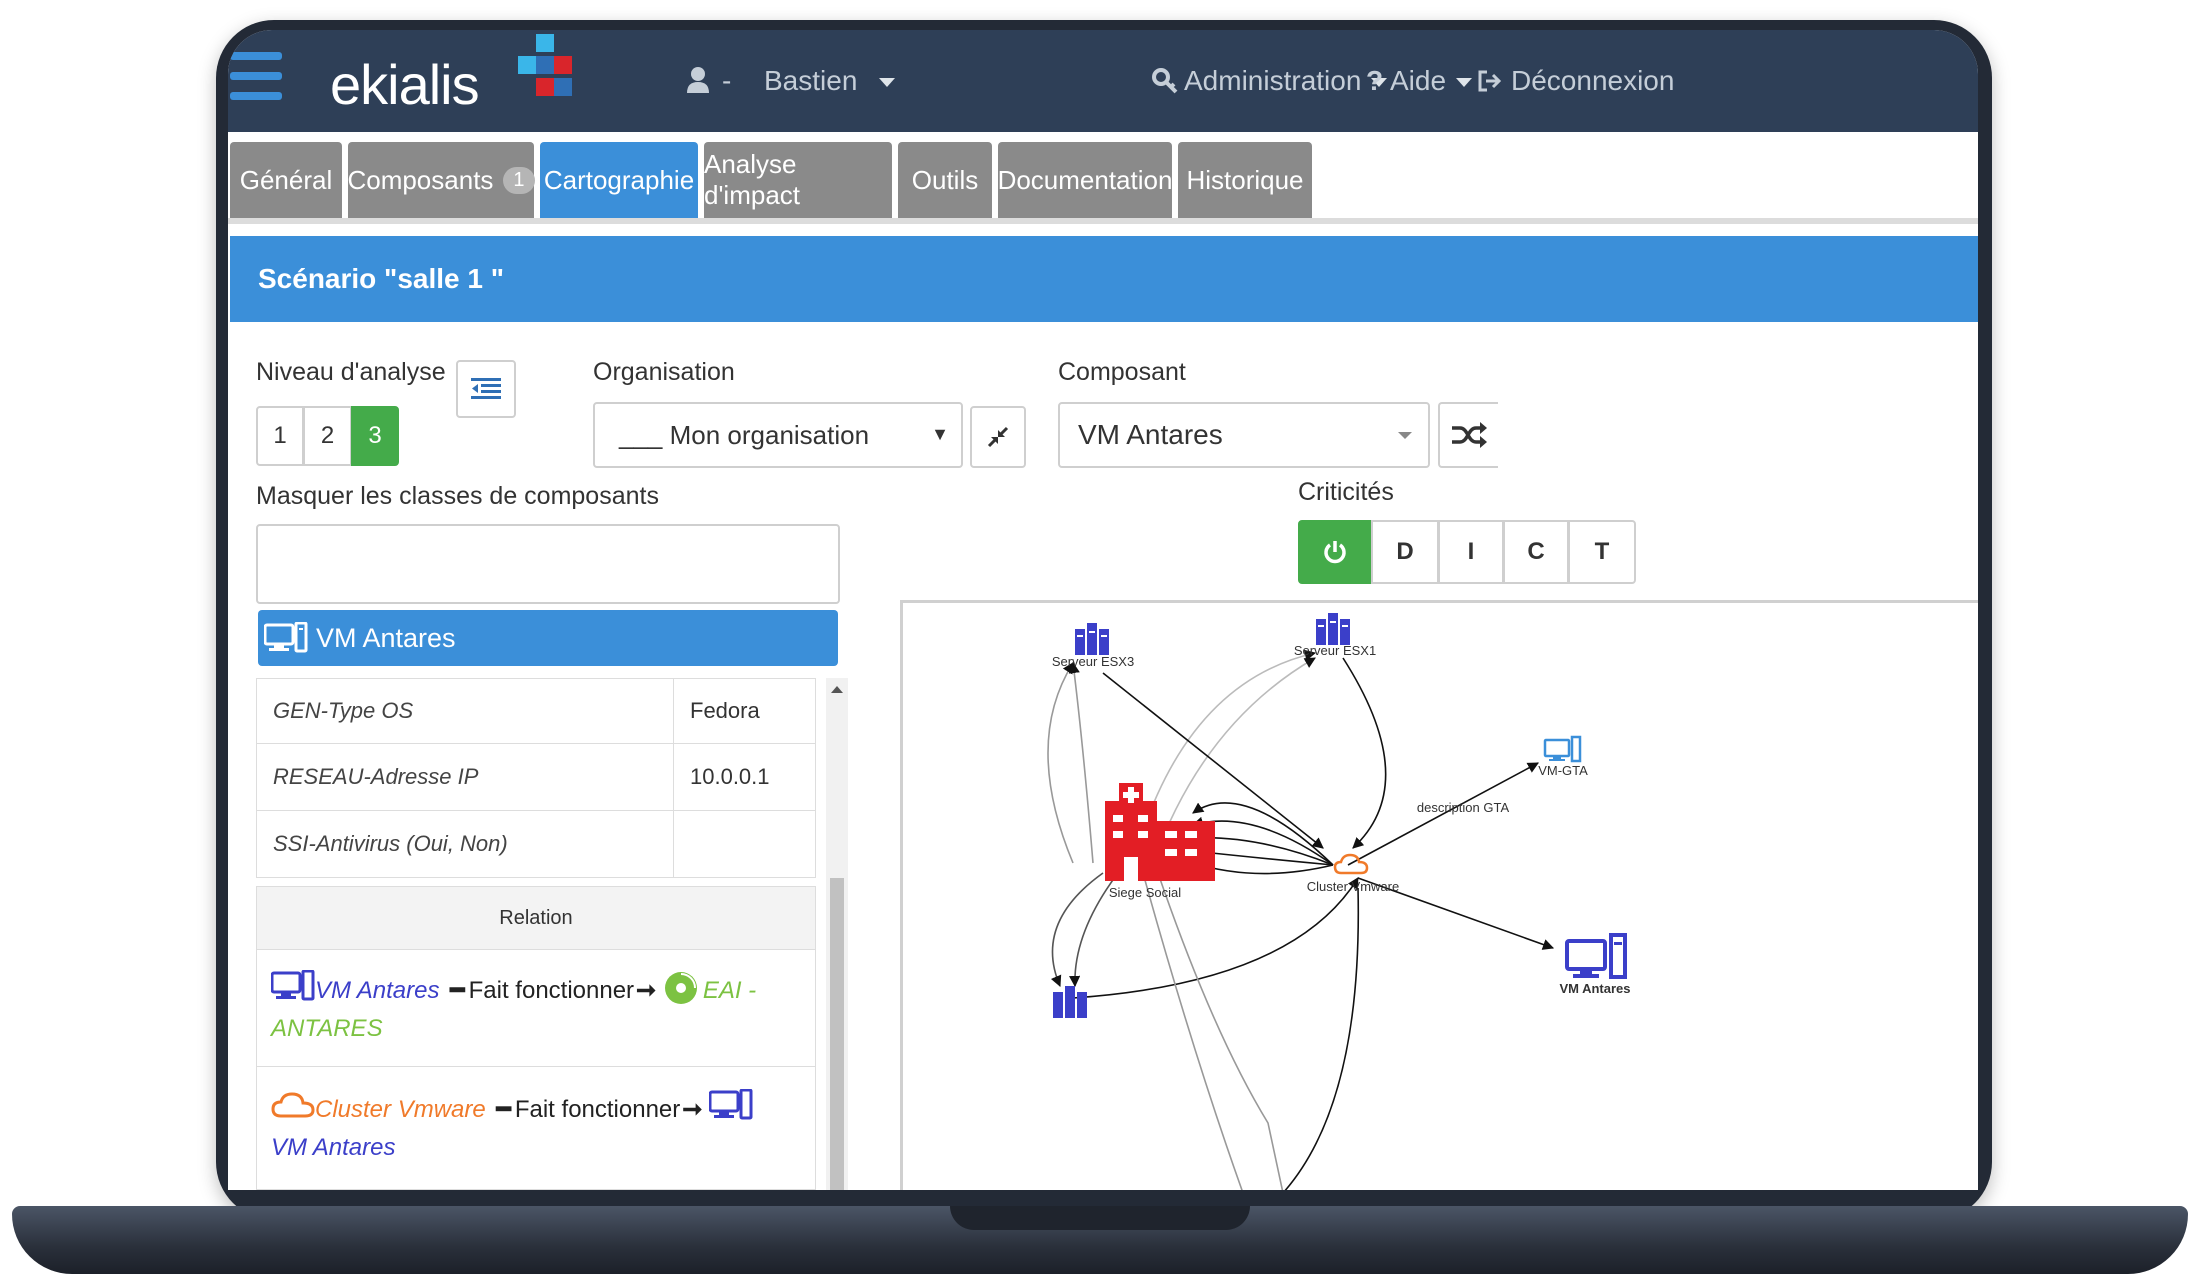 This screenshot has height=1280, width=2201. Describe the element at coordinates (327, 1028) in the screenshot. I see `relation-target-link-cont: ANTARES` at that location.